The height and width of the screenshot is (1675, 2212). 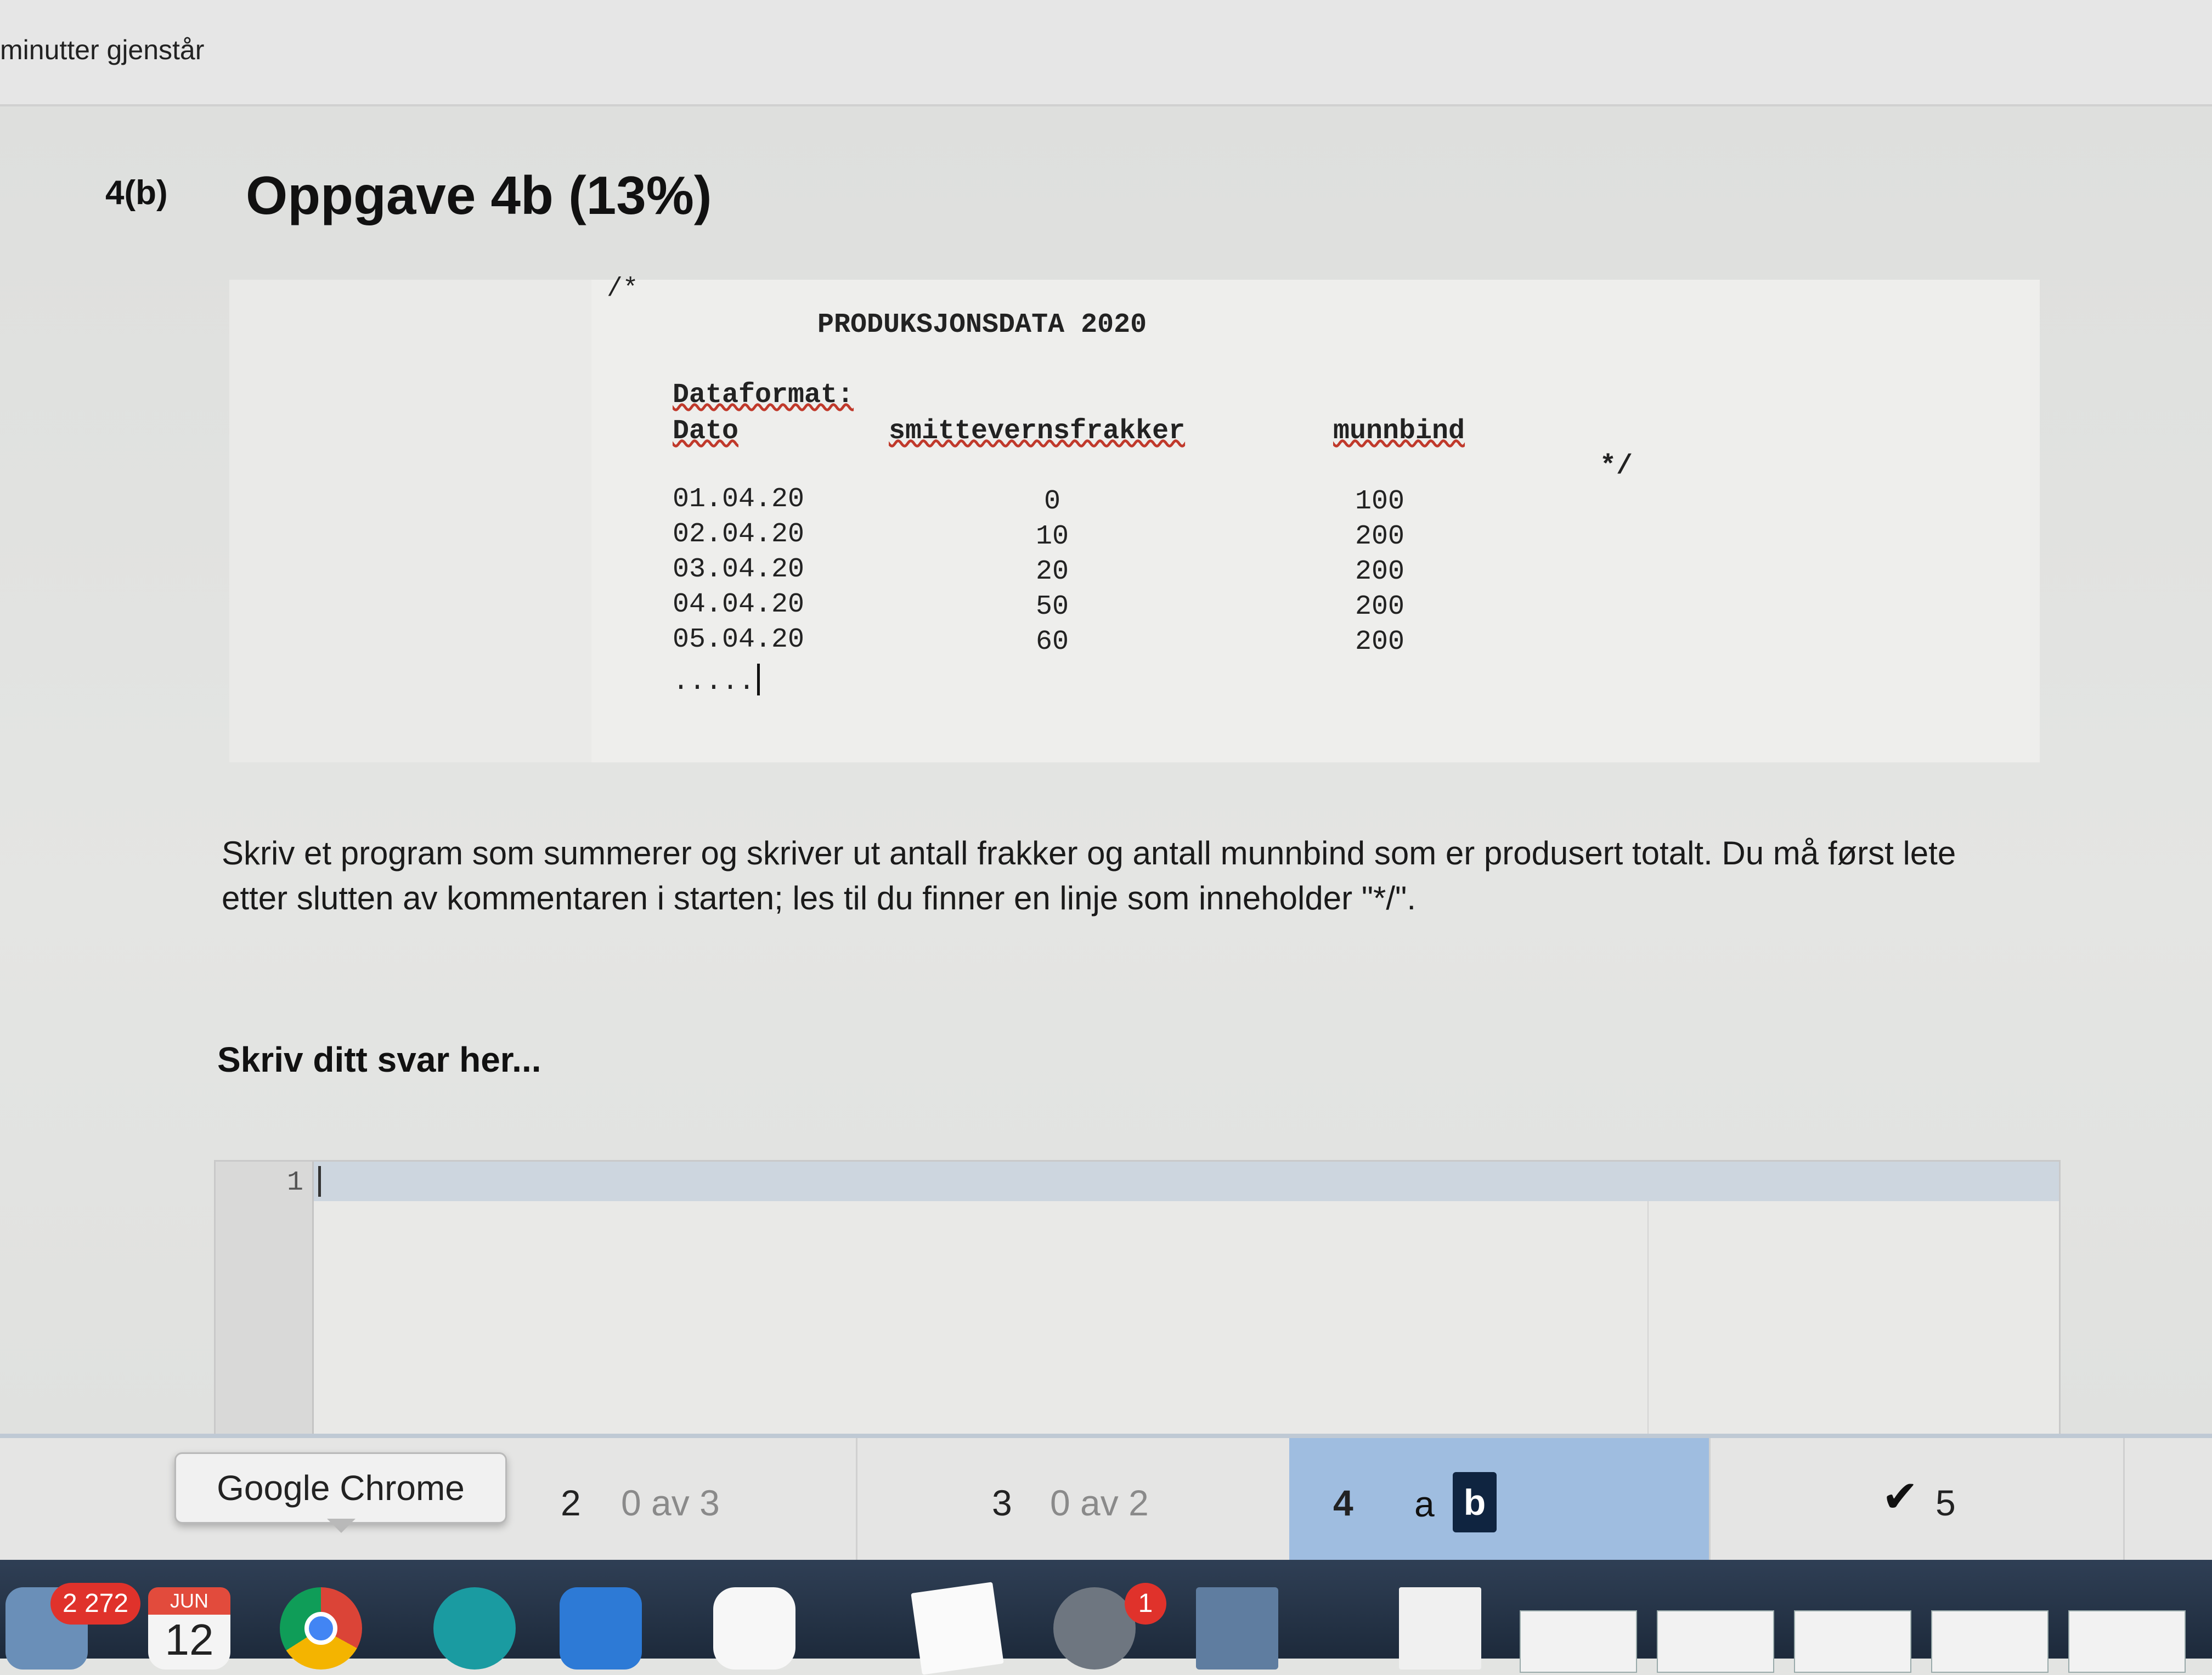 I want to click on row-date: 04.04.20, so click(x=739, y=604).